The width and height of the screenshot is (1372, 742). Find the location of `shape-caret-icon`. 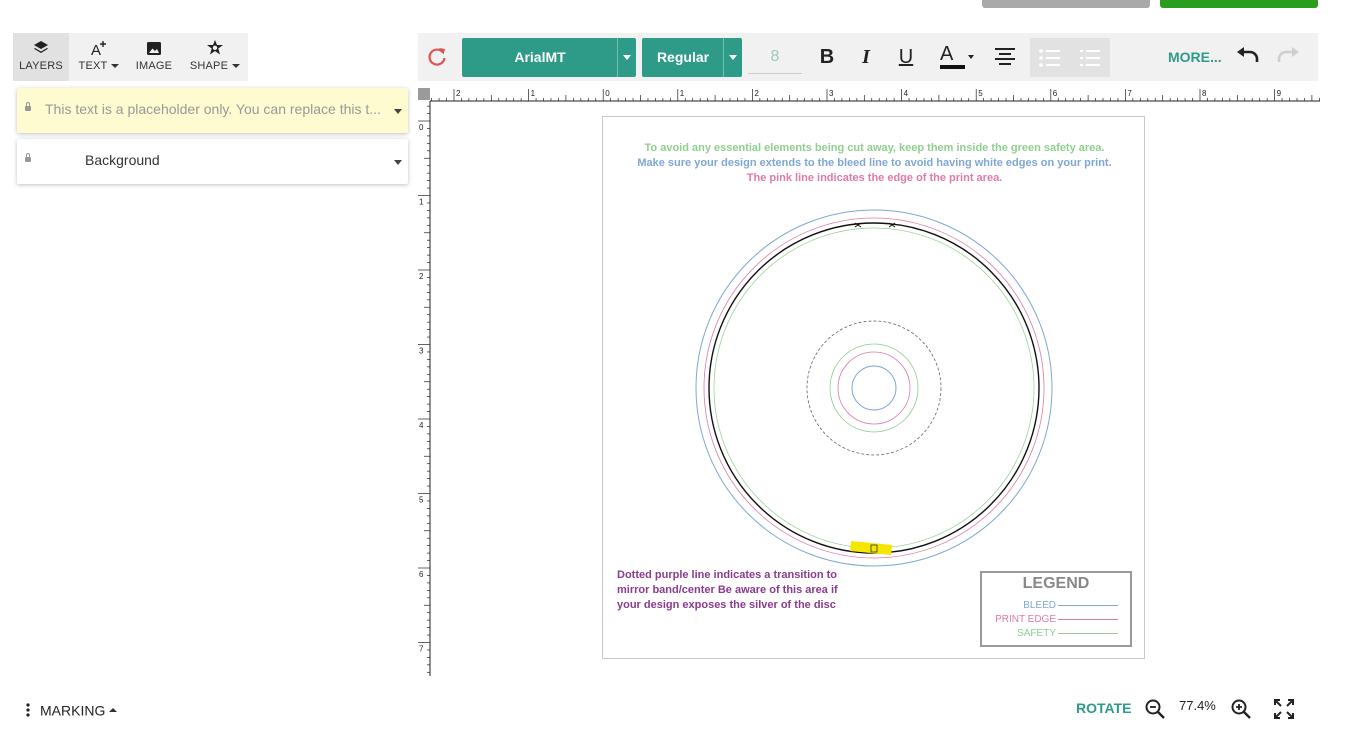

shape-caret-icon is located at coordinates (236, 66).